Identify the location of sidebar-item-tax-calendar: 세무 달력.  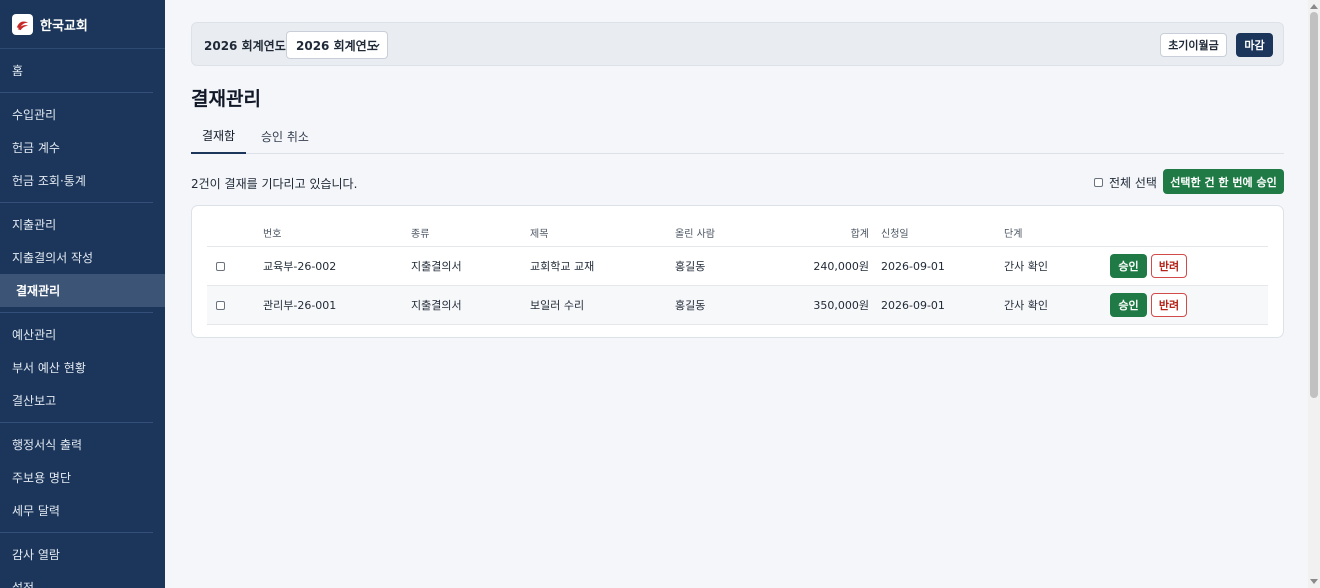
(82, 510).